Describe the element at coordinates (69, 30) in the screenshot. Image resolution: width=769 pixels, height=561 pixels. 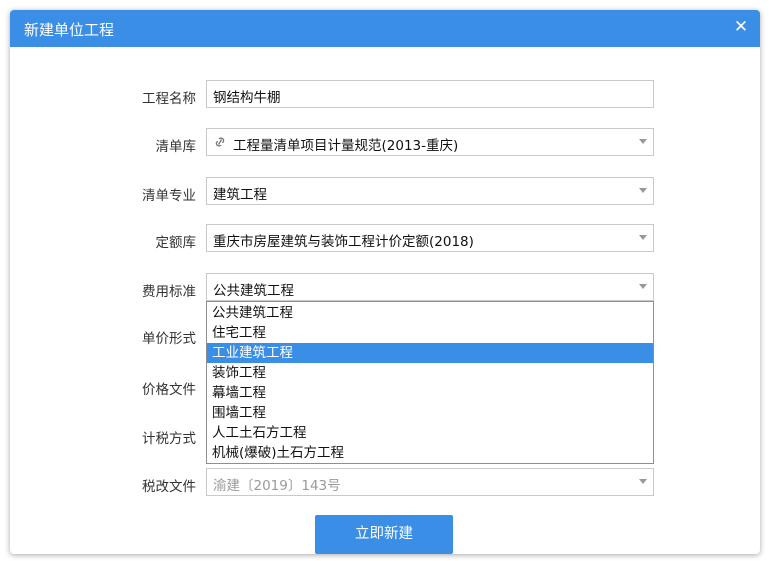
I see `dialog-title: 新建单位工程` at that location.